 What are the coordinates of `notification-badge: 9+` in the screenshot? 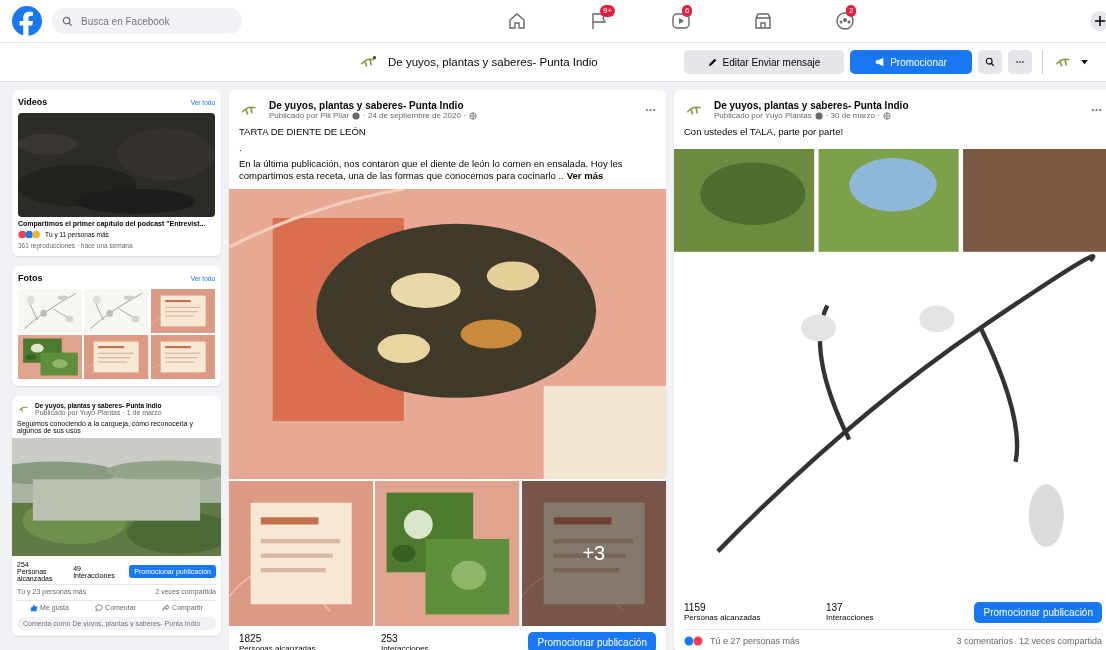 It's located at (608, 11).